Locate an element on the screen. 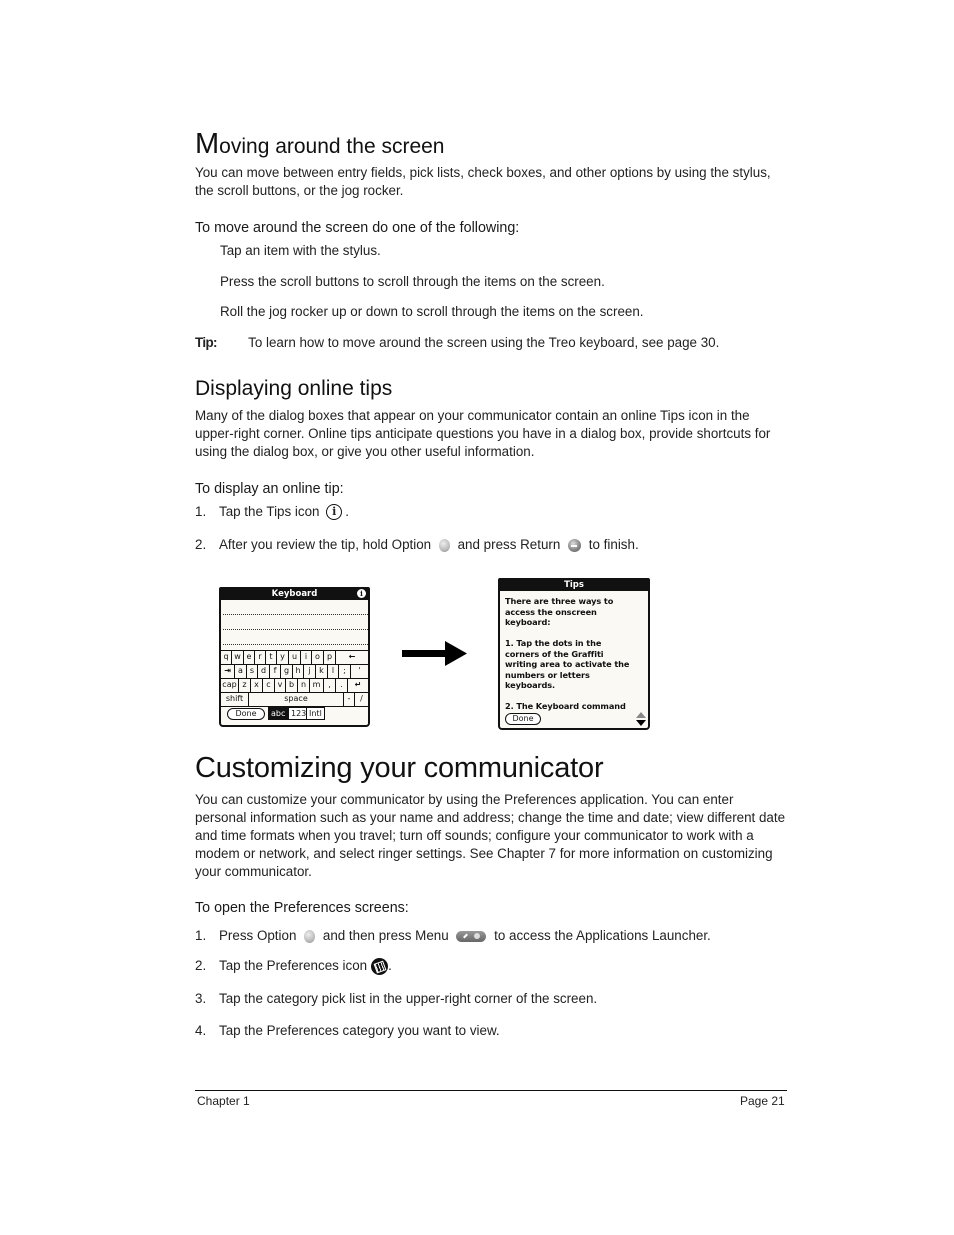  key: - is located at coordinates (349, 699).